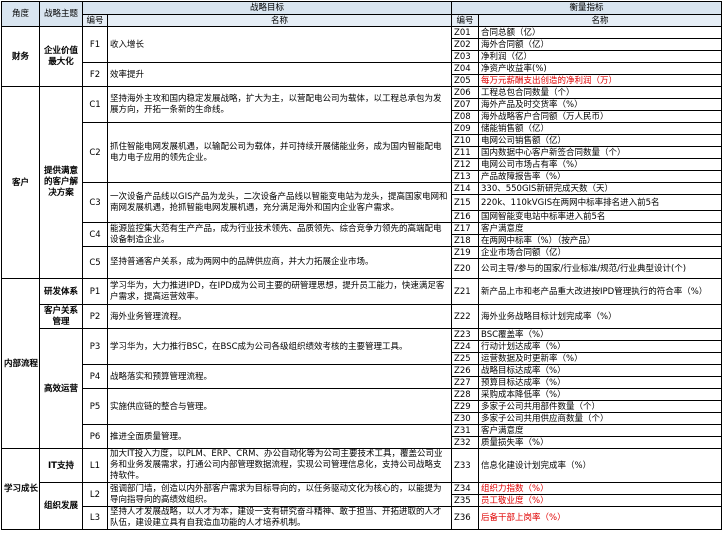  I want to click on objective-code: P3, so click(95, 346).